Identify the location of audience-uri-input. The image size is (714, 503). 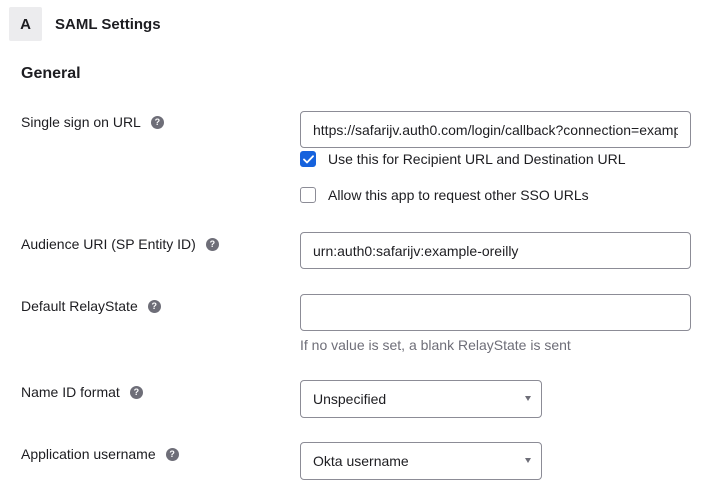
(495, 250).